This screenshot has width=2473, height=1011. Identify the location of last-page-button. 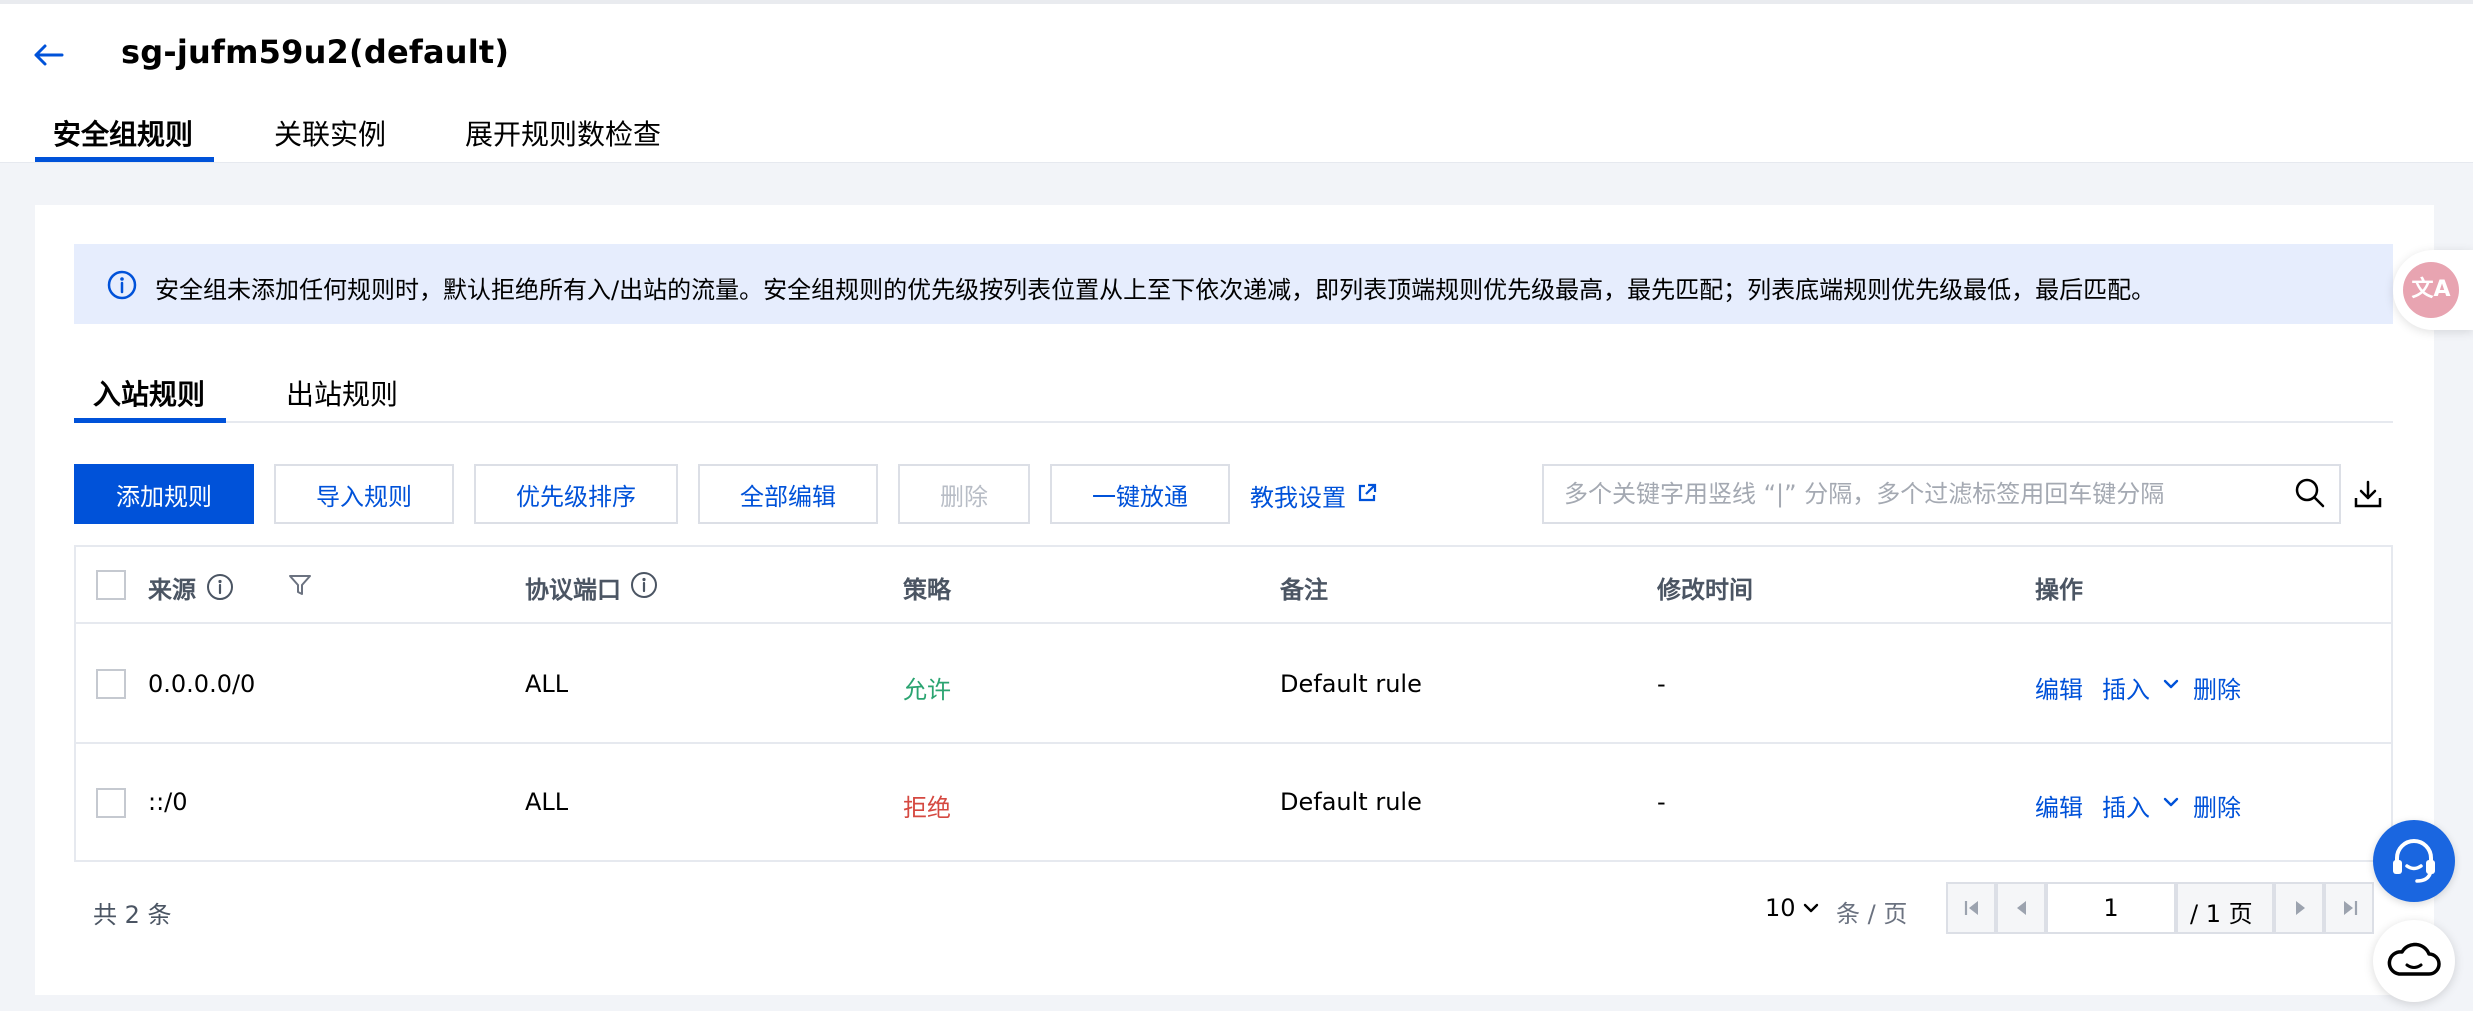
(2349, 908).